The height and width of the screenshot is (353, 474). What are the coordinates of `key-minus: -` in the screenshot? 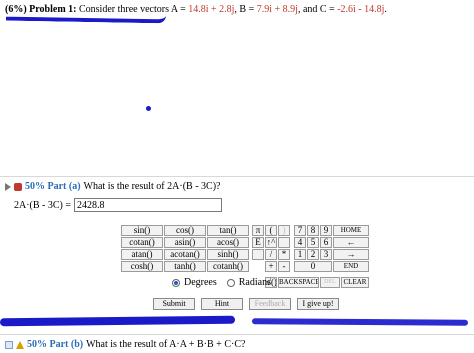 It's located at (284, 266).